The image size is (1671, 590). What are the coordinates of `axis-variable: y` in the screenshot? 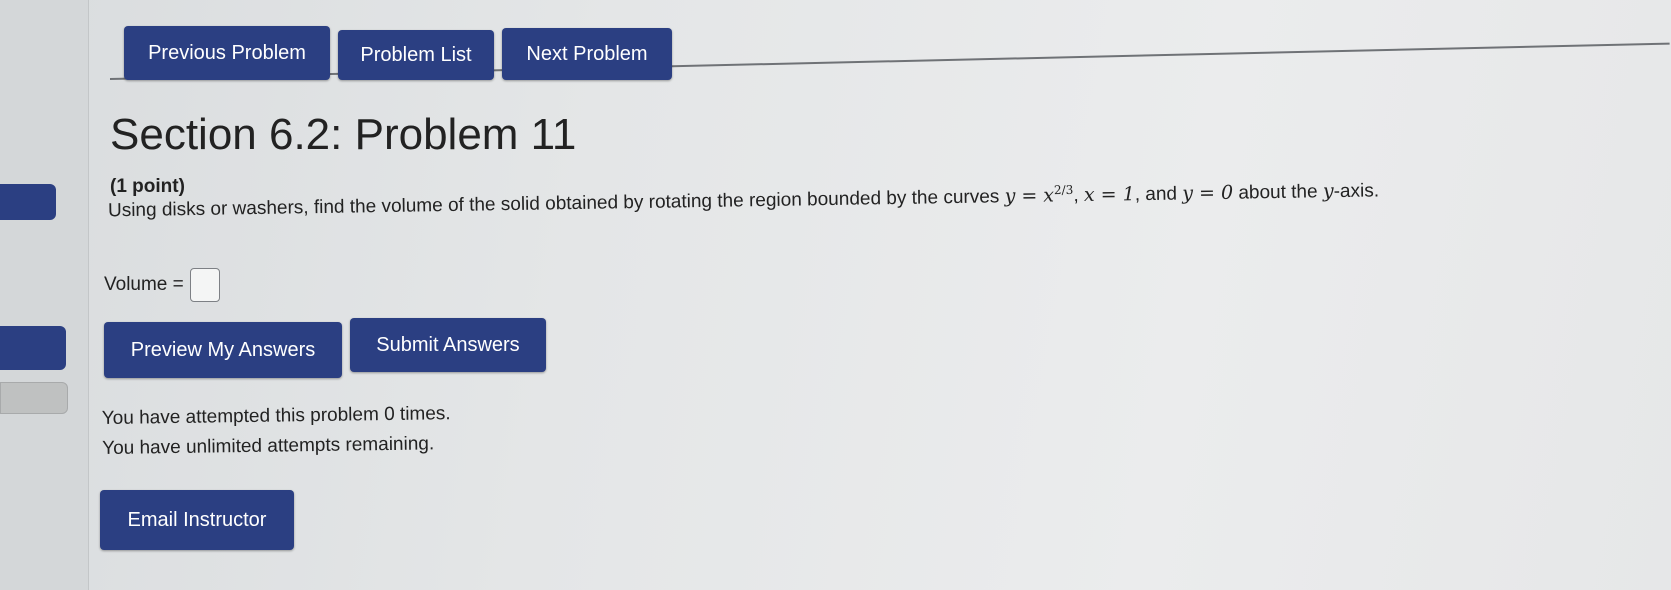 It's located at (1328, 191).